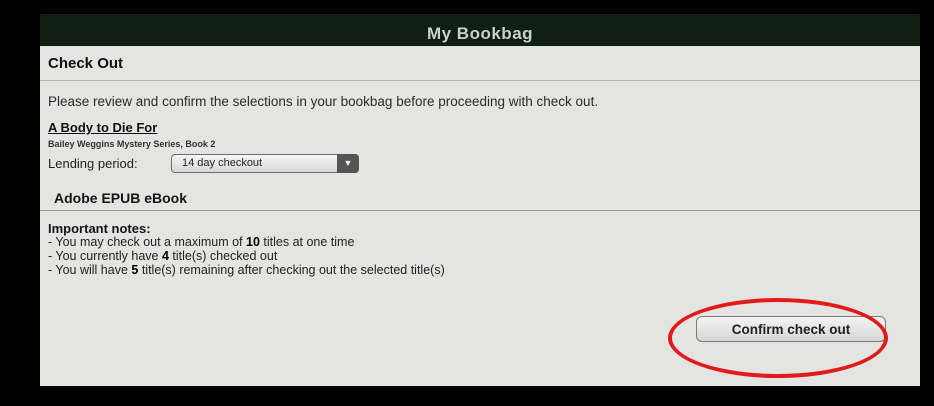  Describe the element at coordinates (480, 33) in the screenshot. I see `page-title: My Bookbag` at that location.